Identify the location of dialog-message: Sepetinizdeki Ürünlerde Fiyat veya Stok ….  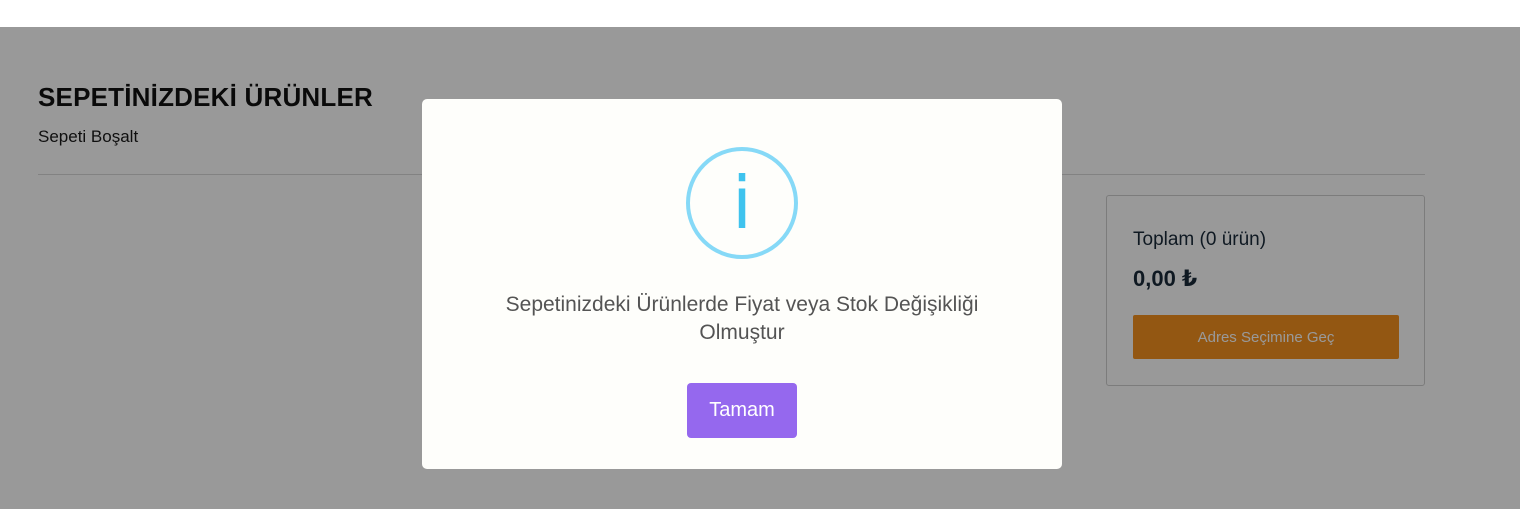
(742, 318).